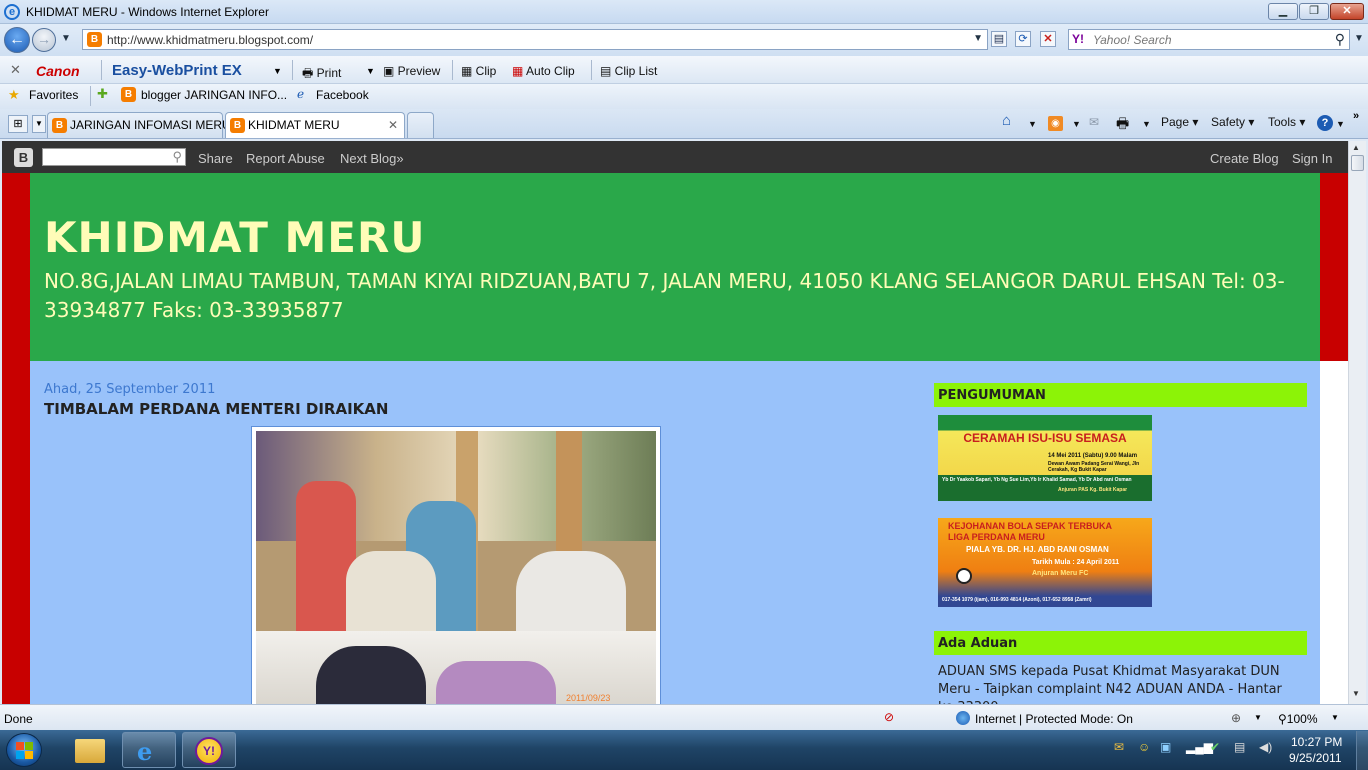 The width and height of the screenshot is (1368, 770). I want to click on clock-time: 10:27 PM, so click(1316, 742).